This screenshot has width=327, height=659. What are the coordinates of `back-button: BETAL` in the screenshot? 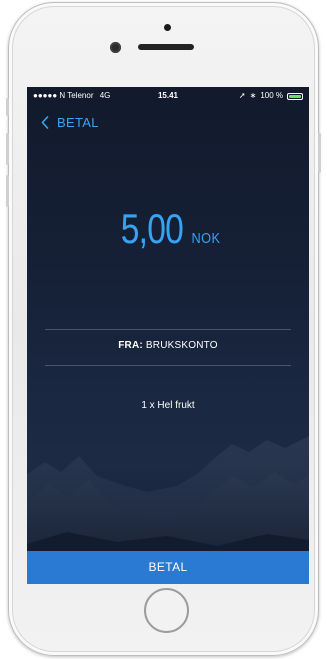 It's located at (70, 122).